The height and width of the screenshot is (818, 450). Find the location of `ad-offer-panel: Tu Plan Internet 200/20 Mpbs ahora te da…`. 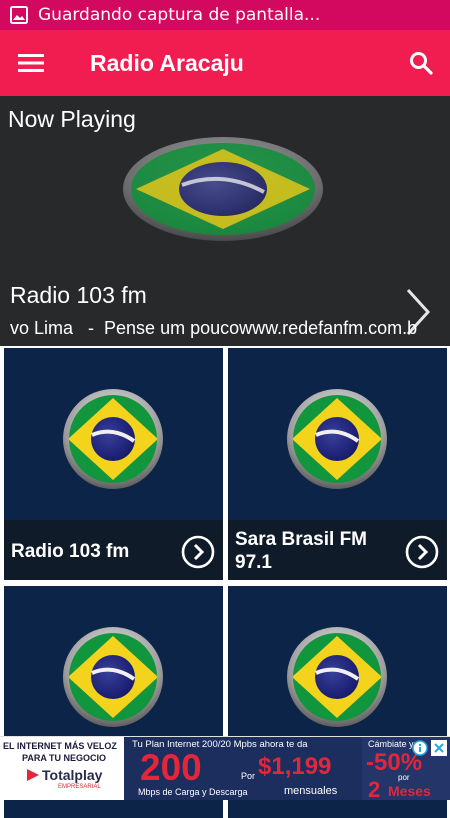

ad-offer-panel: Tu Plan Internet 200/20 Mpbs ahora te da… is located at coordinates (243, 768).